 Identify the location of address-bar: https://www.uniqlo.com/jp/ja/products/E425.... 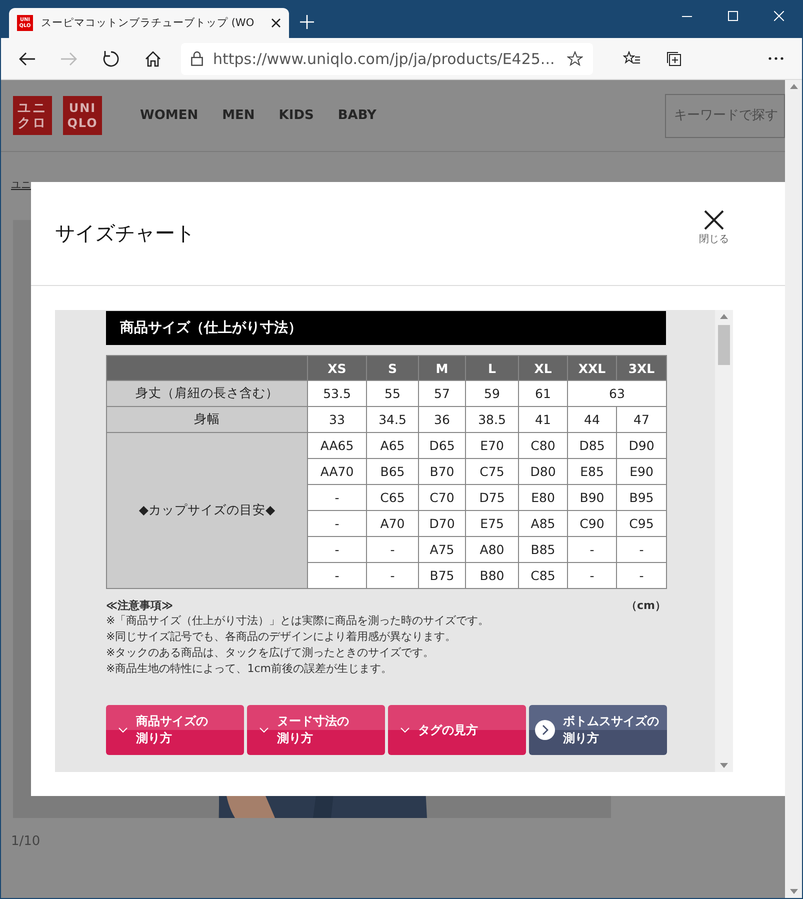
(387, 58).